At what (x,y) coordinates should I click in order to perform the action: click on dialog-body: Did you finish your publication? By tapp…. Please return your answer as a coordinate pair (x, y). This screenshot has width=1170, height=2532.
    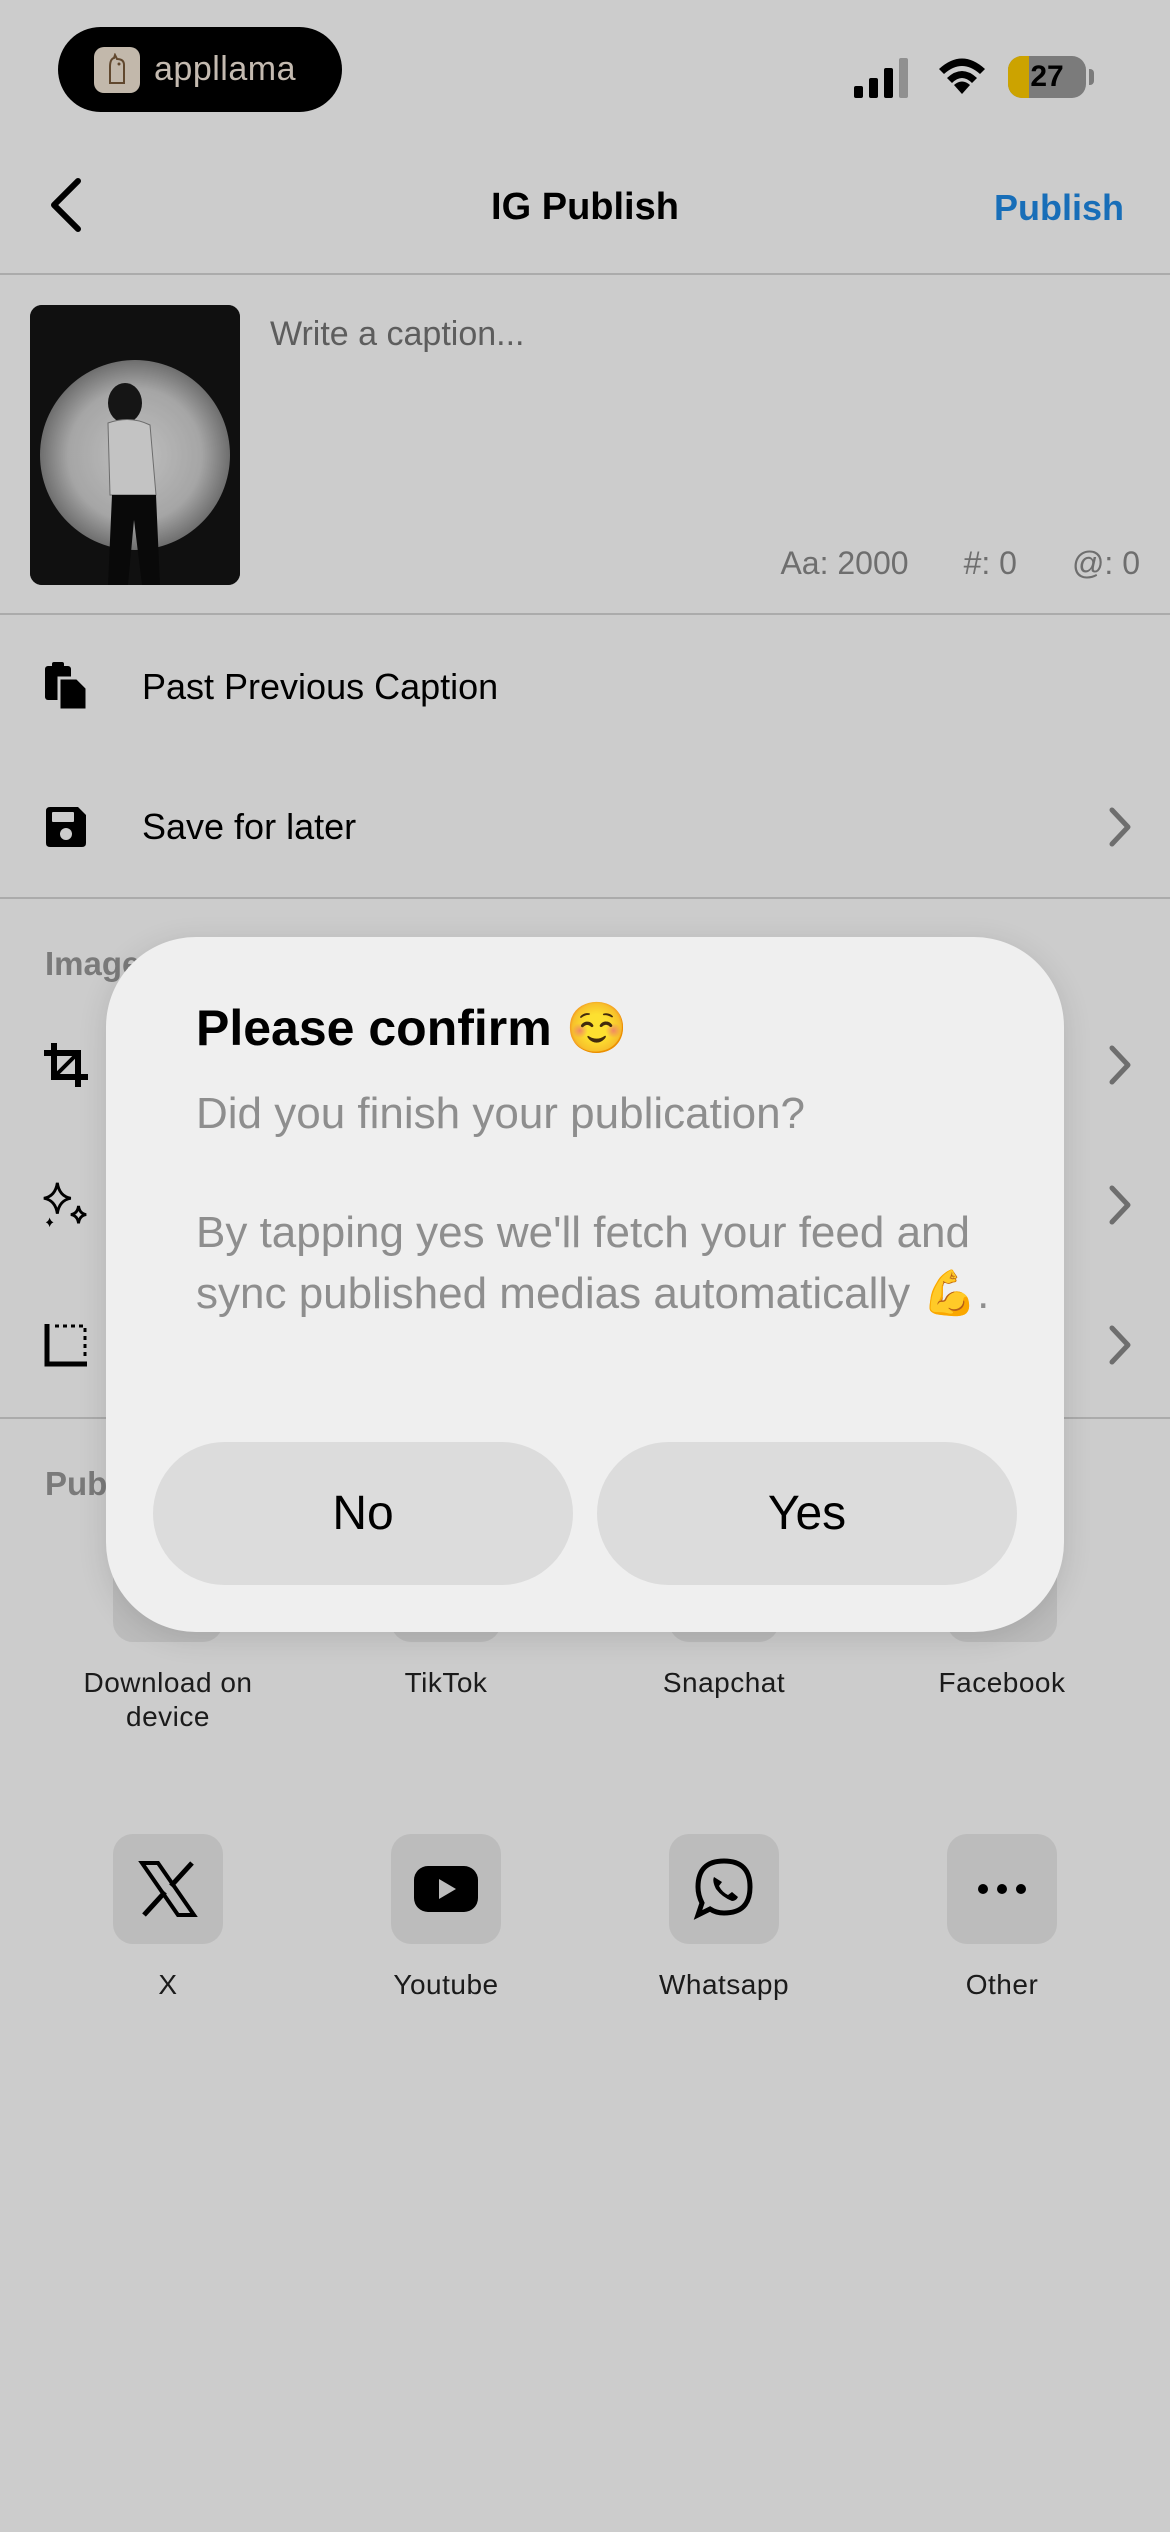
    Looking at the image, I should click on (596, 1203).